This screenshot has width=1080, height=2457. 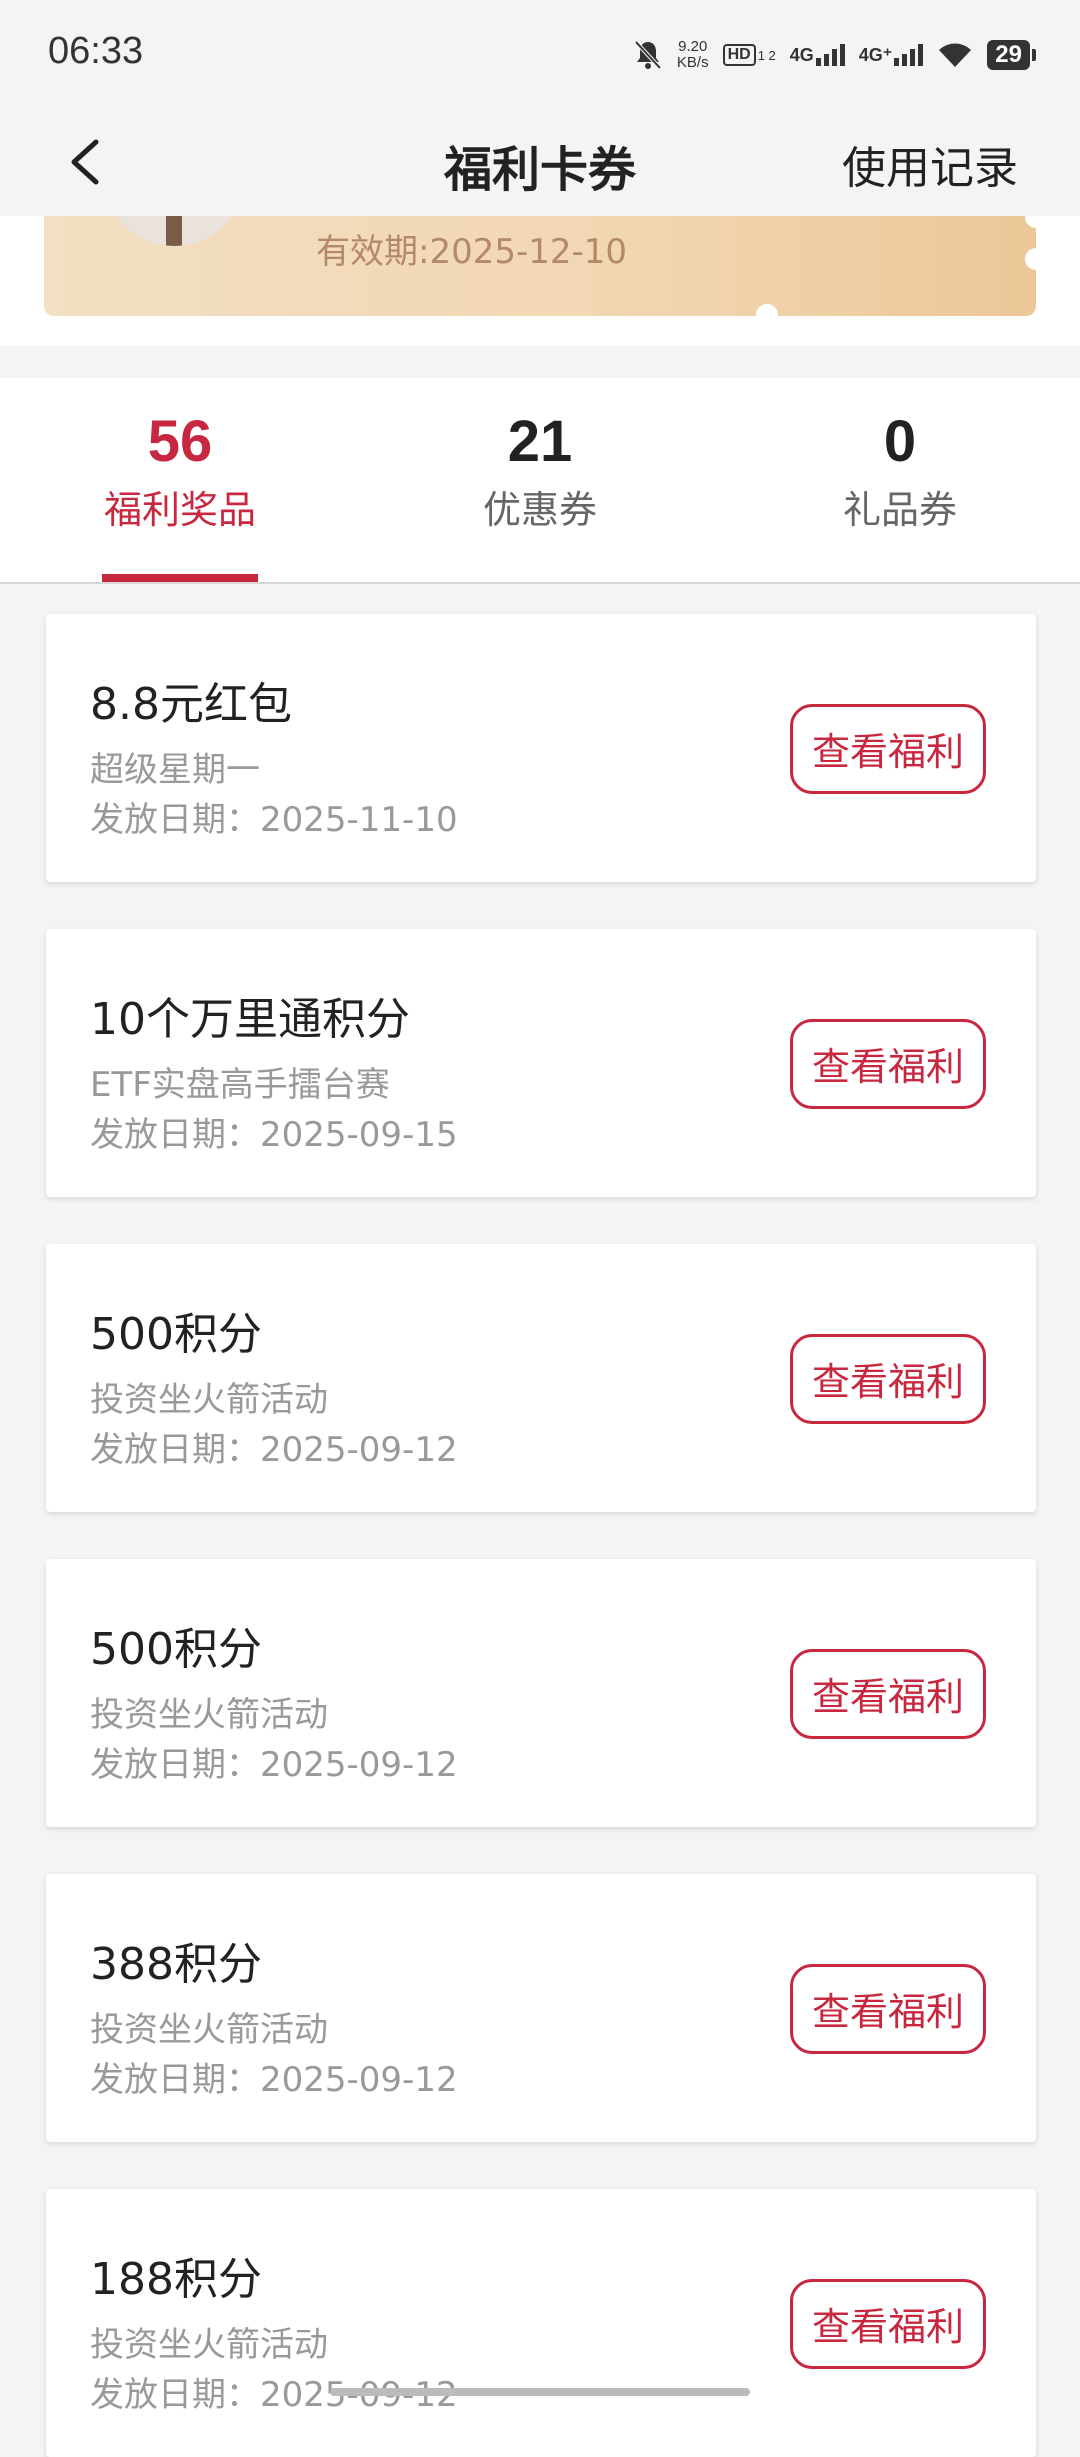 I want to click on item-title: 8.8元红包, so click(x=191, y=704).